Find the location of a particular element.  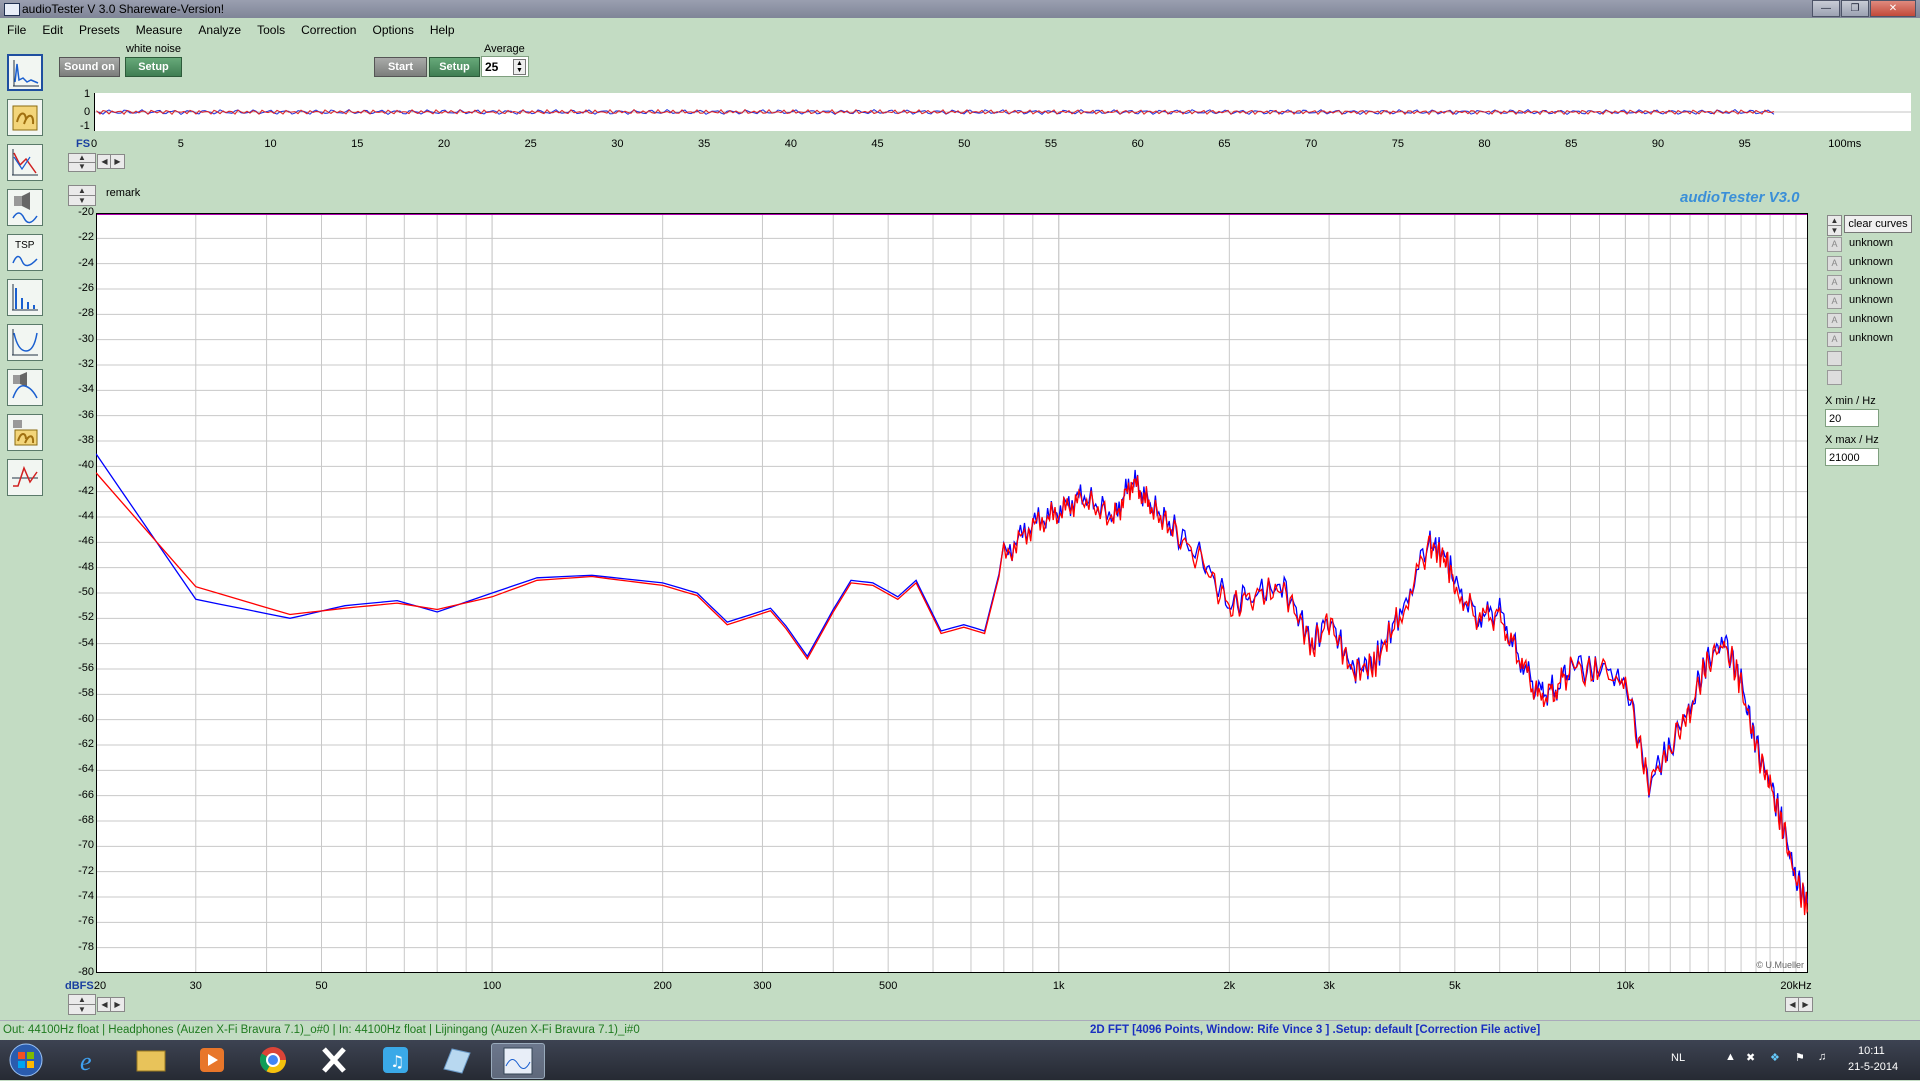

mini-x-tick: 95 is located at coordinates (1744, 144).